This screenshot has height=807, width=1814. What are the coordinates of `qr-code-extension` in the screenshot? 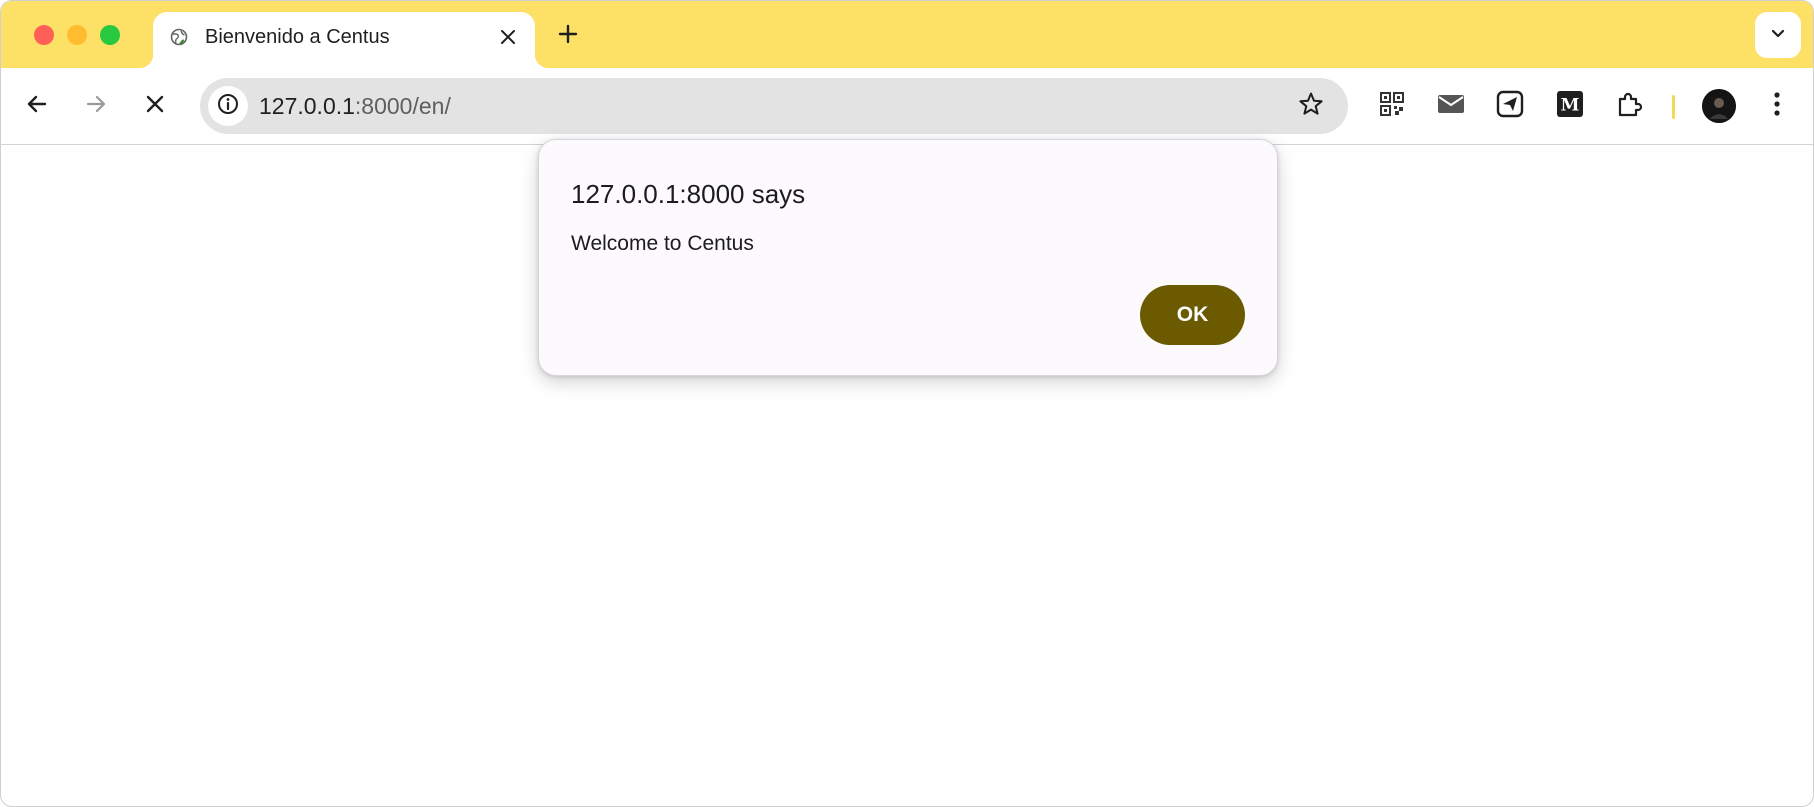 It's located at (1392, 106).